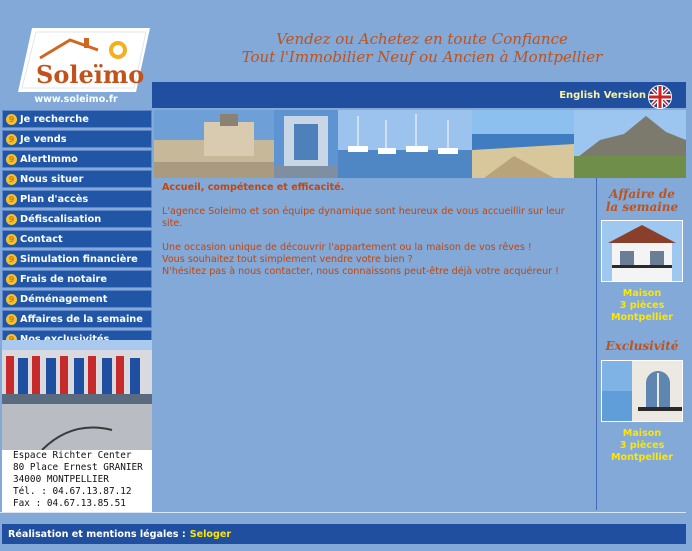  I want to click on affaire-semaine-caption: Maison 3 pièces Montpellier, so click(642, 306).